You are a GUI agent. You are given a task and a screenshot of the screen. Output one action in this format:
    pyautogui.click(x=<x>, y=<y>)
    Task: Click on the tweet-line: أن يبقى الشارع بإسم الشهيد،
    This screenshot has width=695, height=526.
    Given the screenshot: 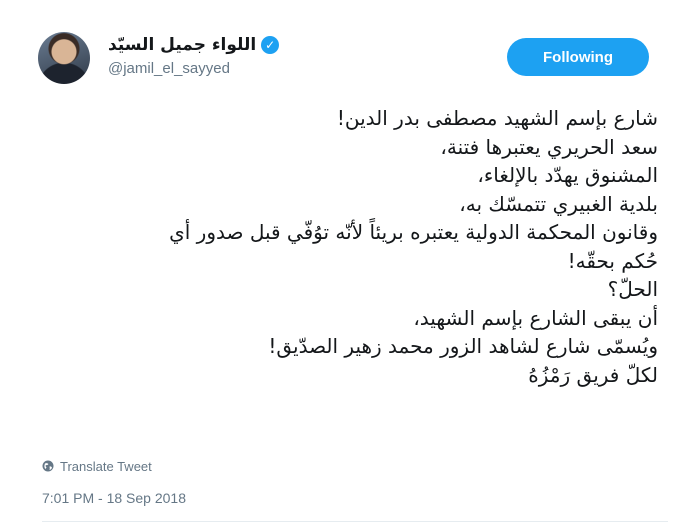 What is the action you would take?
    pyautogui.click(x=535, y=317)
    